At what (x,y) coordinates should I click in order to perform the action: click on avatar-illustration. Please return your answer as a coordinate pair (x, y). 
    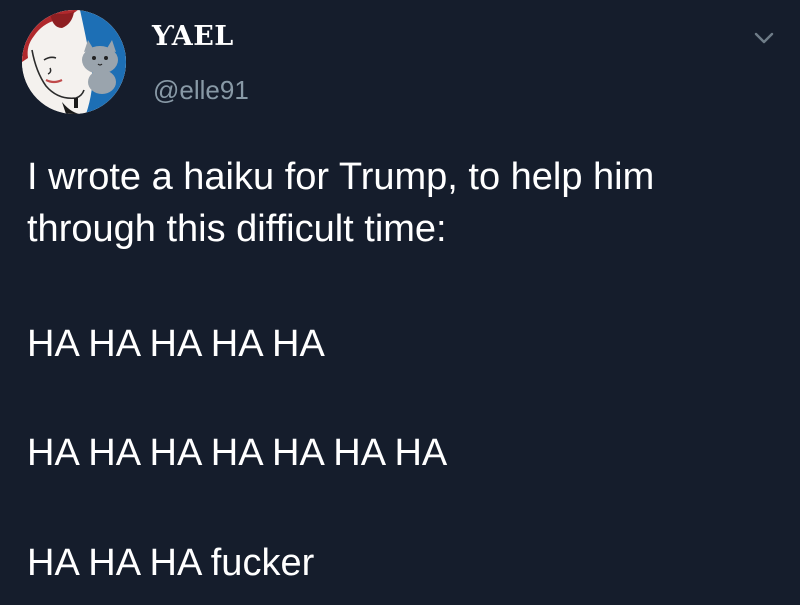
    Looking at the image, I should click on (74, 62).